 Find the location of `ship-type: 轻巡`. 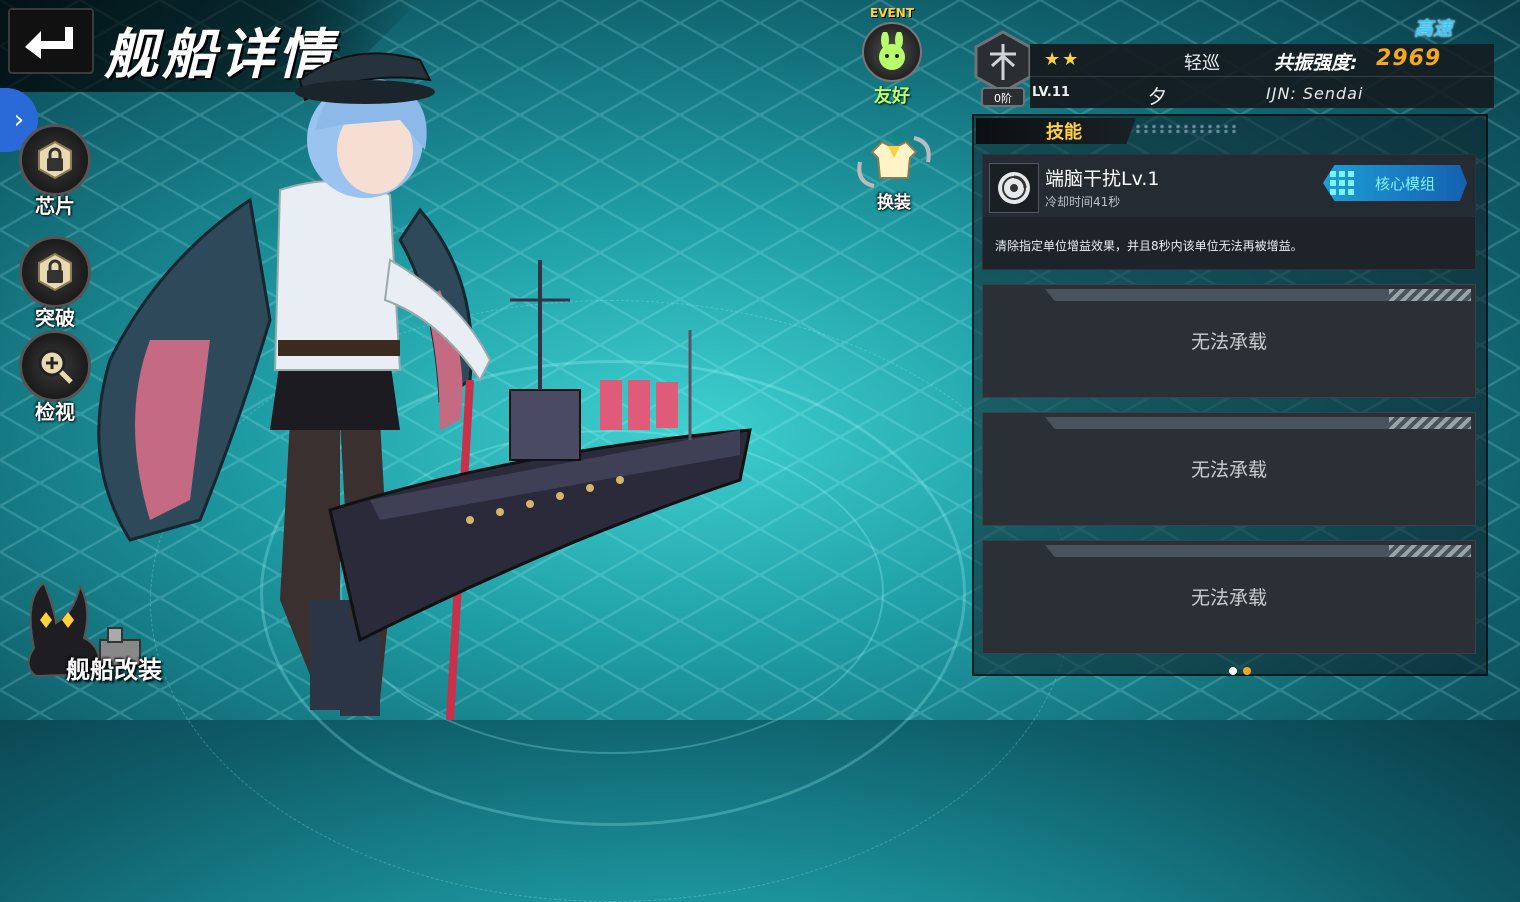

ship-type: 轻巡 is located at coordinates (1202, 63).